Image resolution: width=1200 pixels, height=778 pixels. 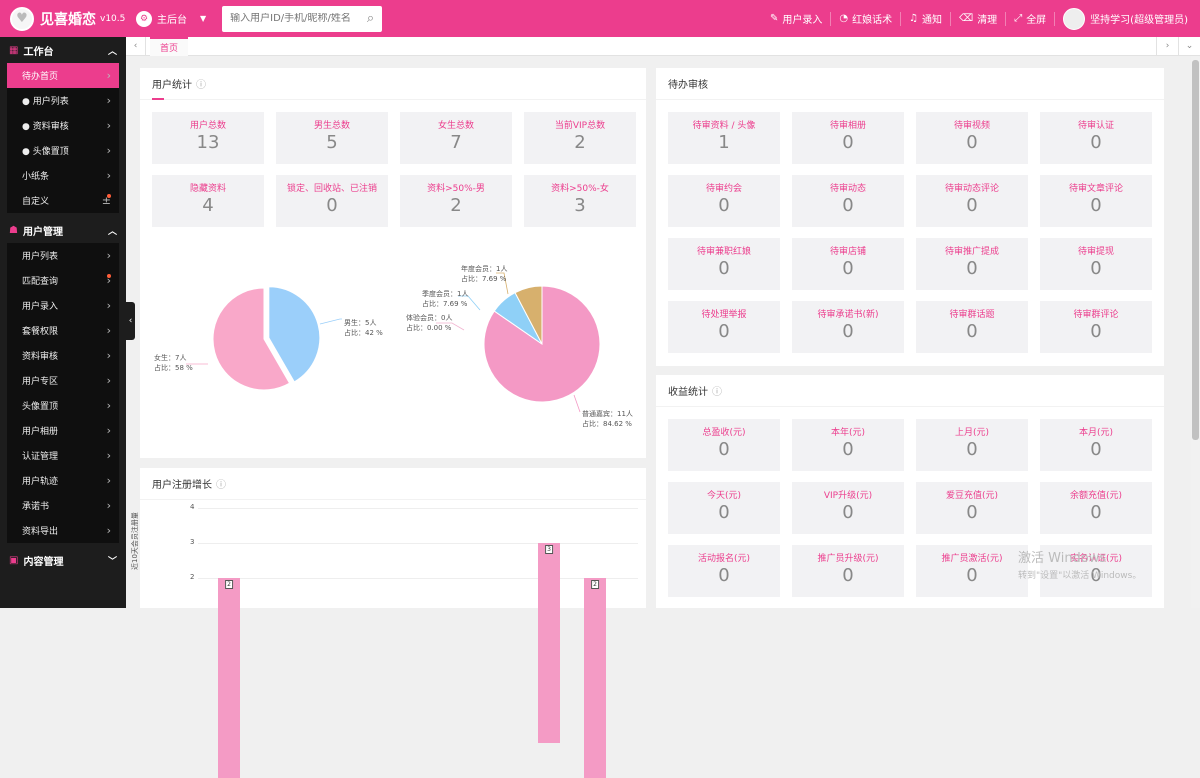 I want to click on revenue-tile: 今天(元) 0, so click(x=724, y=508).